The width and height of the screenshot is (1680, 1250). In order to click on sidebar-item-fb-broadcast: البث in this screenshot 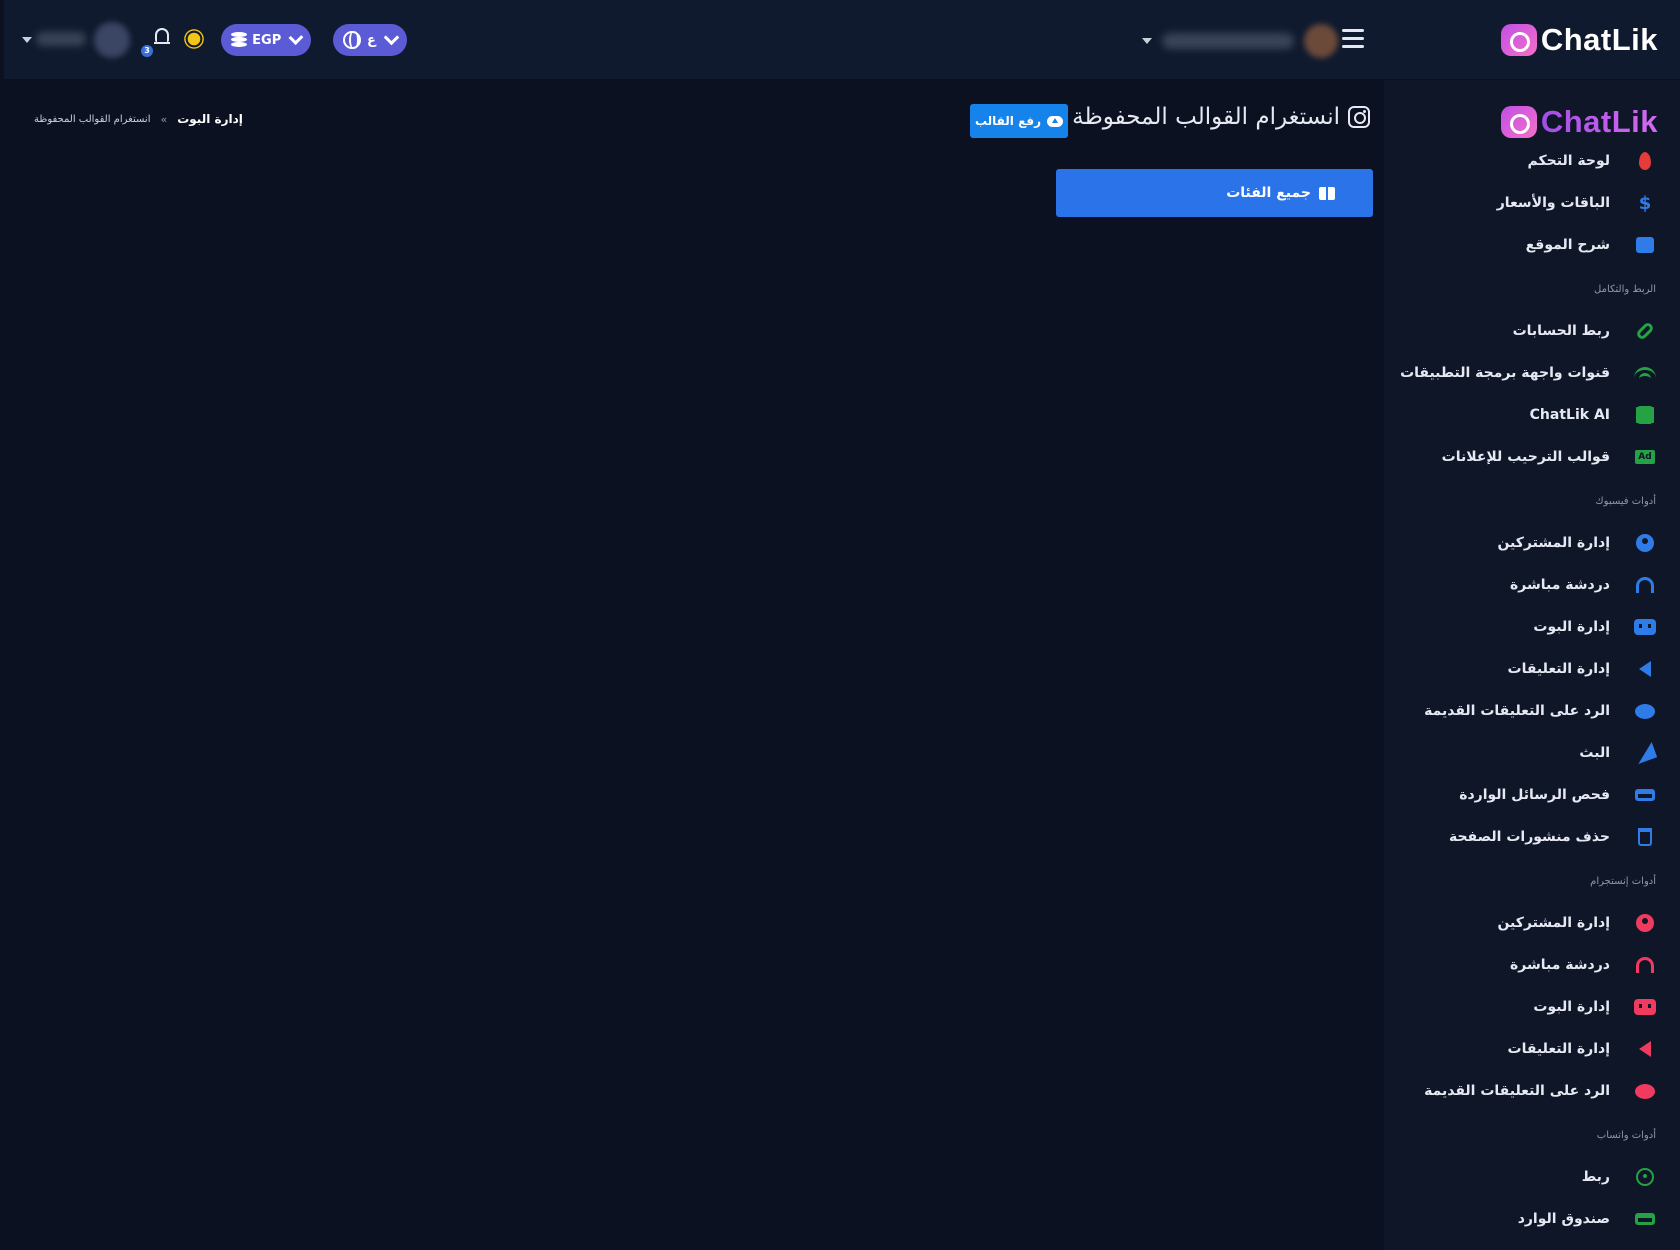, I will do `click(1532, 753)`.